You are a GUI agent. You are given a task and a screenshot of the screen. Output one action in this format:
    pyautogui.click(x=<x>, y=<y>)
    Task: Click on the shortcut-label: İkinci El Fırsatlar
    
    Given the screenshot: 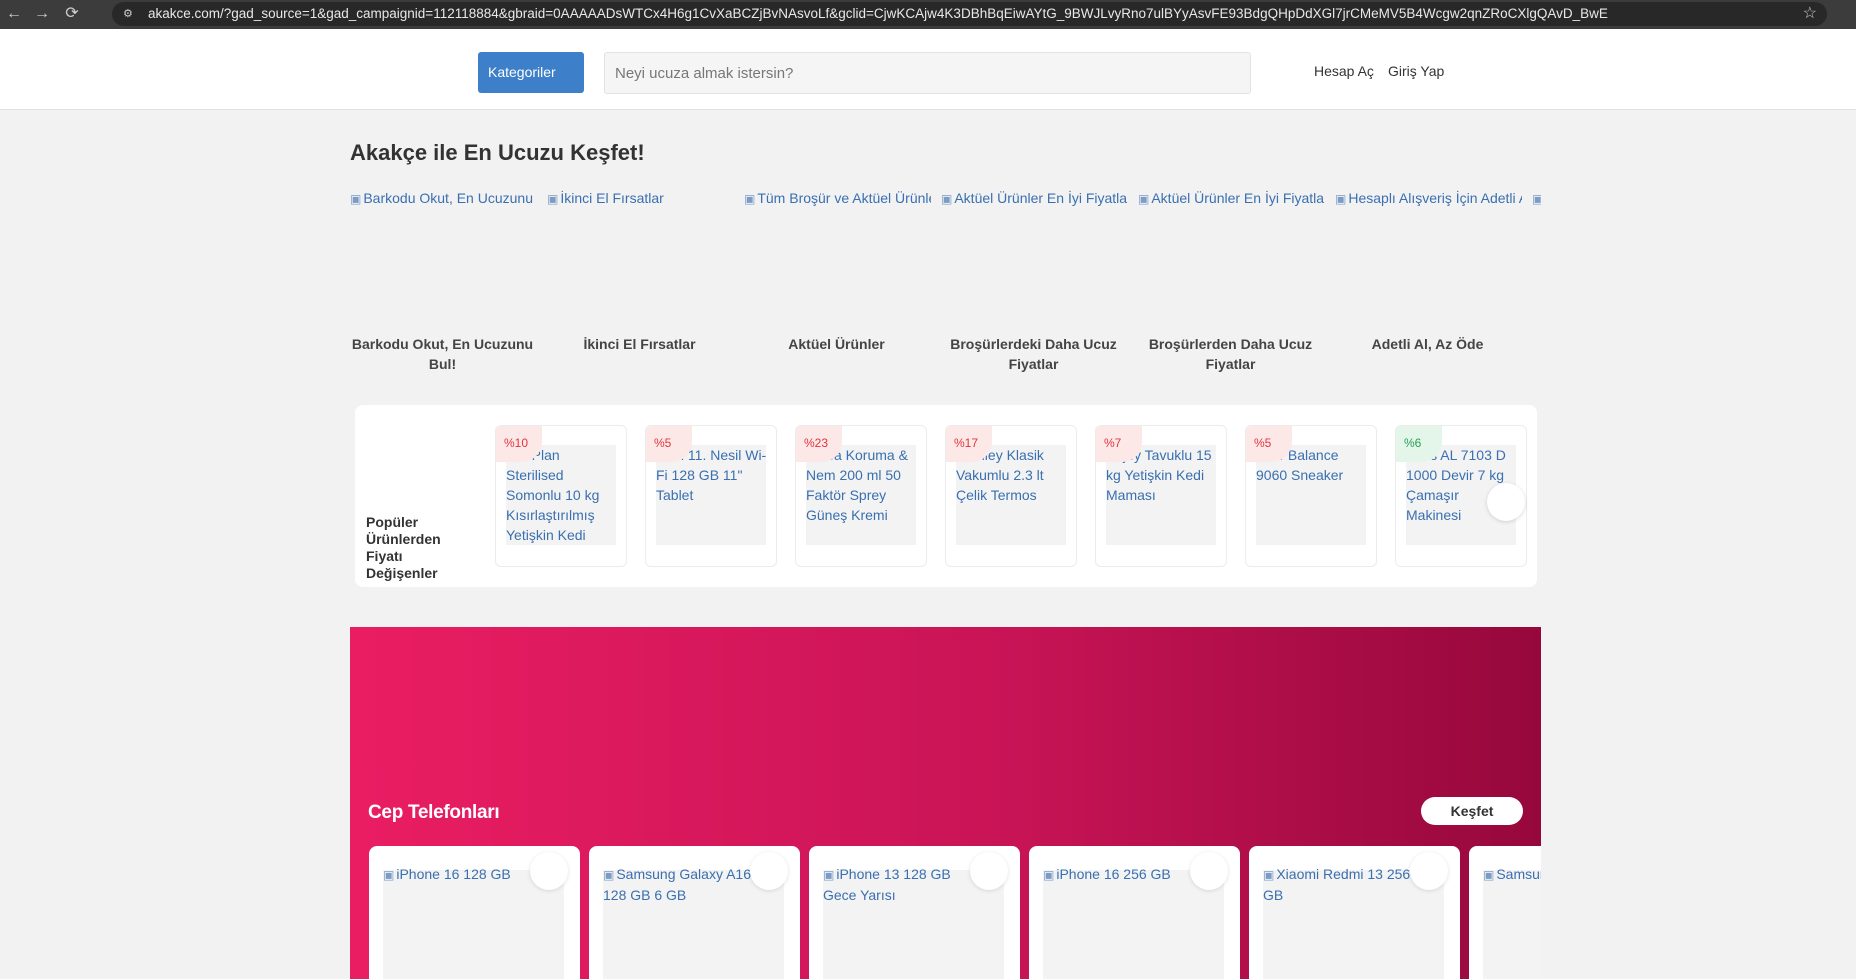 What is the action you would take?
    pyautogui.click(x=639, y=344)
    